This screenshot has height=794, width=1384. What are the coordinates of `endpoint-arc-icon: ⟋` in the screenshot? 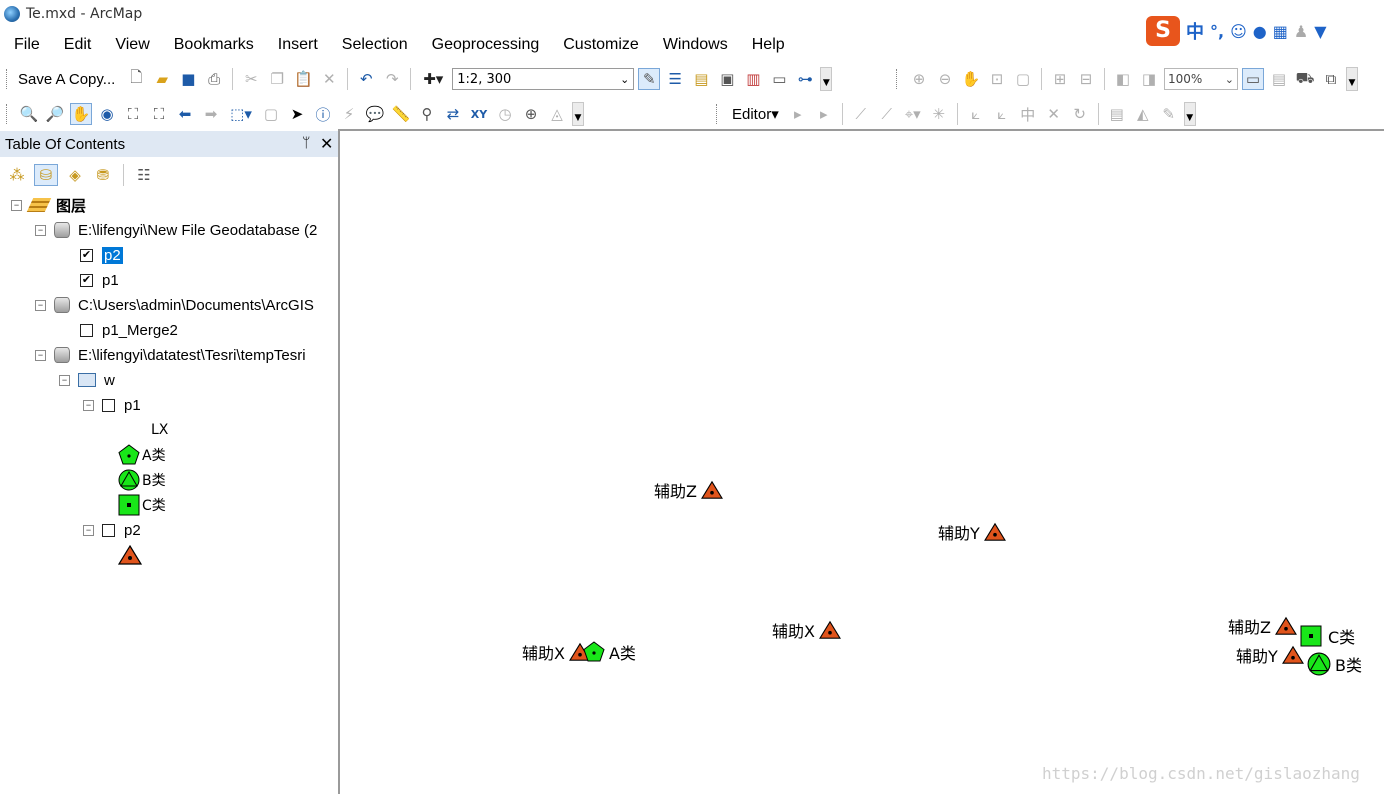 It's located at (887, 114).